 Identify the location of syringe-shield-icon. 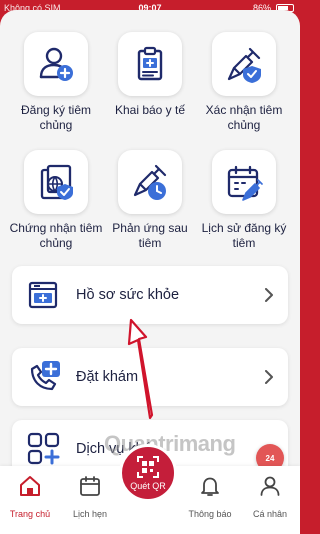
(244, 65).